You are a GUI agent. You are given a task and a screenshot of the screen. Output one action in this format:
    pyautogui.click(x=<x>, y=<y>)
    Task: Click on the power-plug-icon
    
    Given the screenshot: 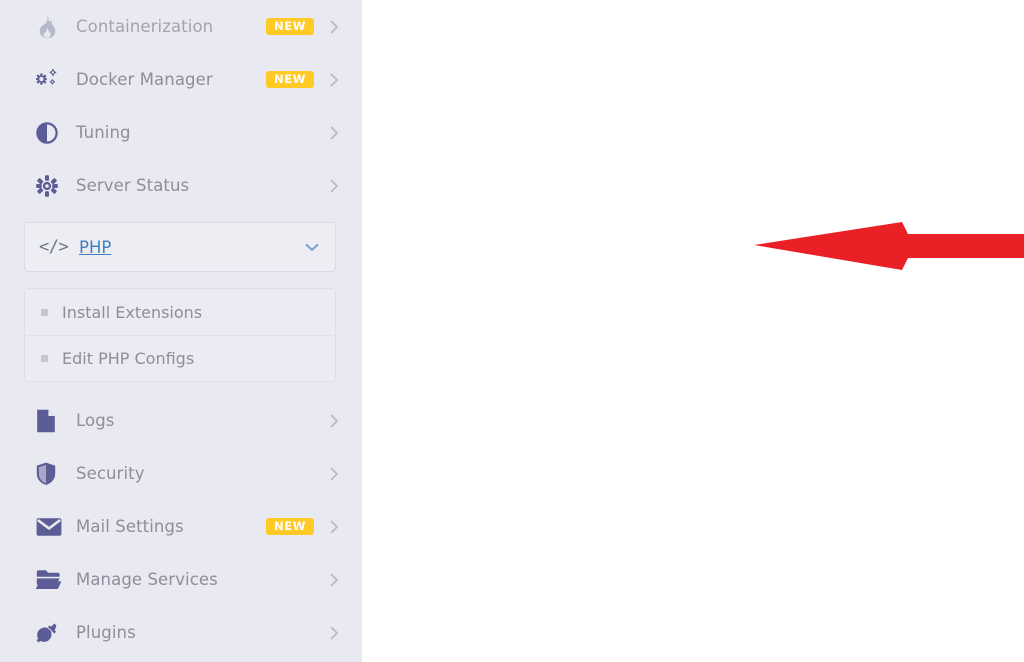 What is the action you would take?
    pyautogui.click(x=51, y=633)
    